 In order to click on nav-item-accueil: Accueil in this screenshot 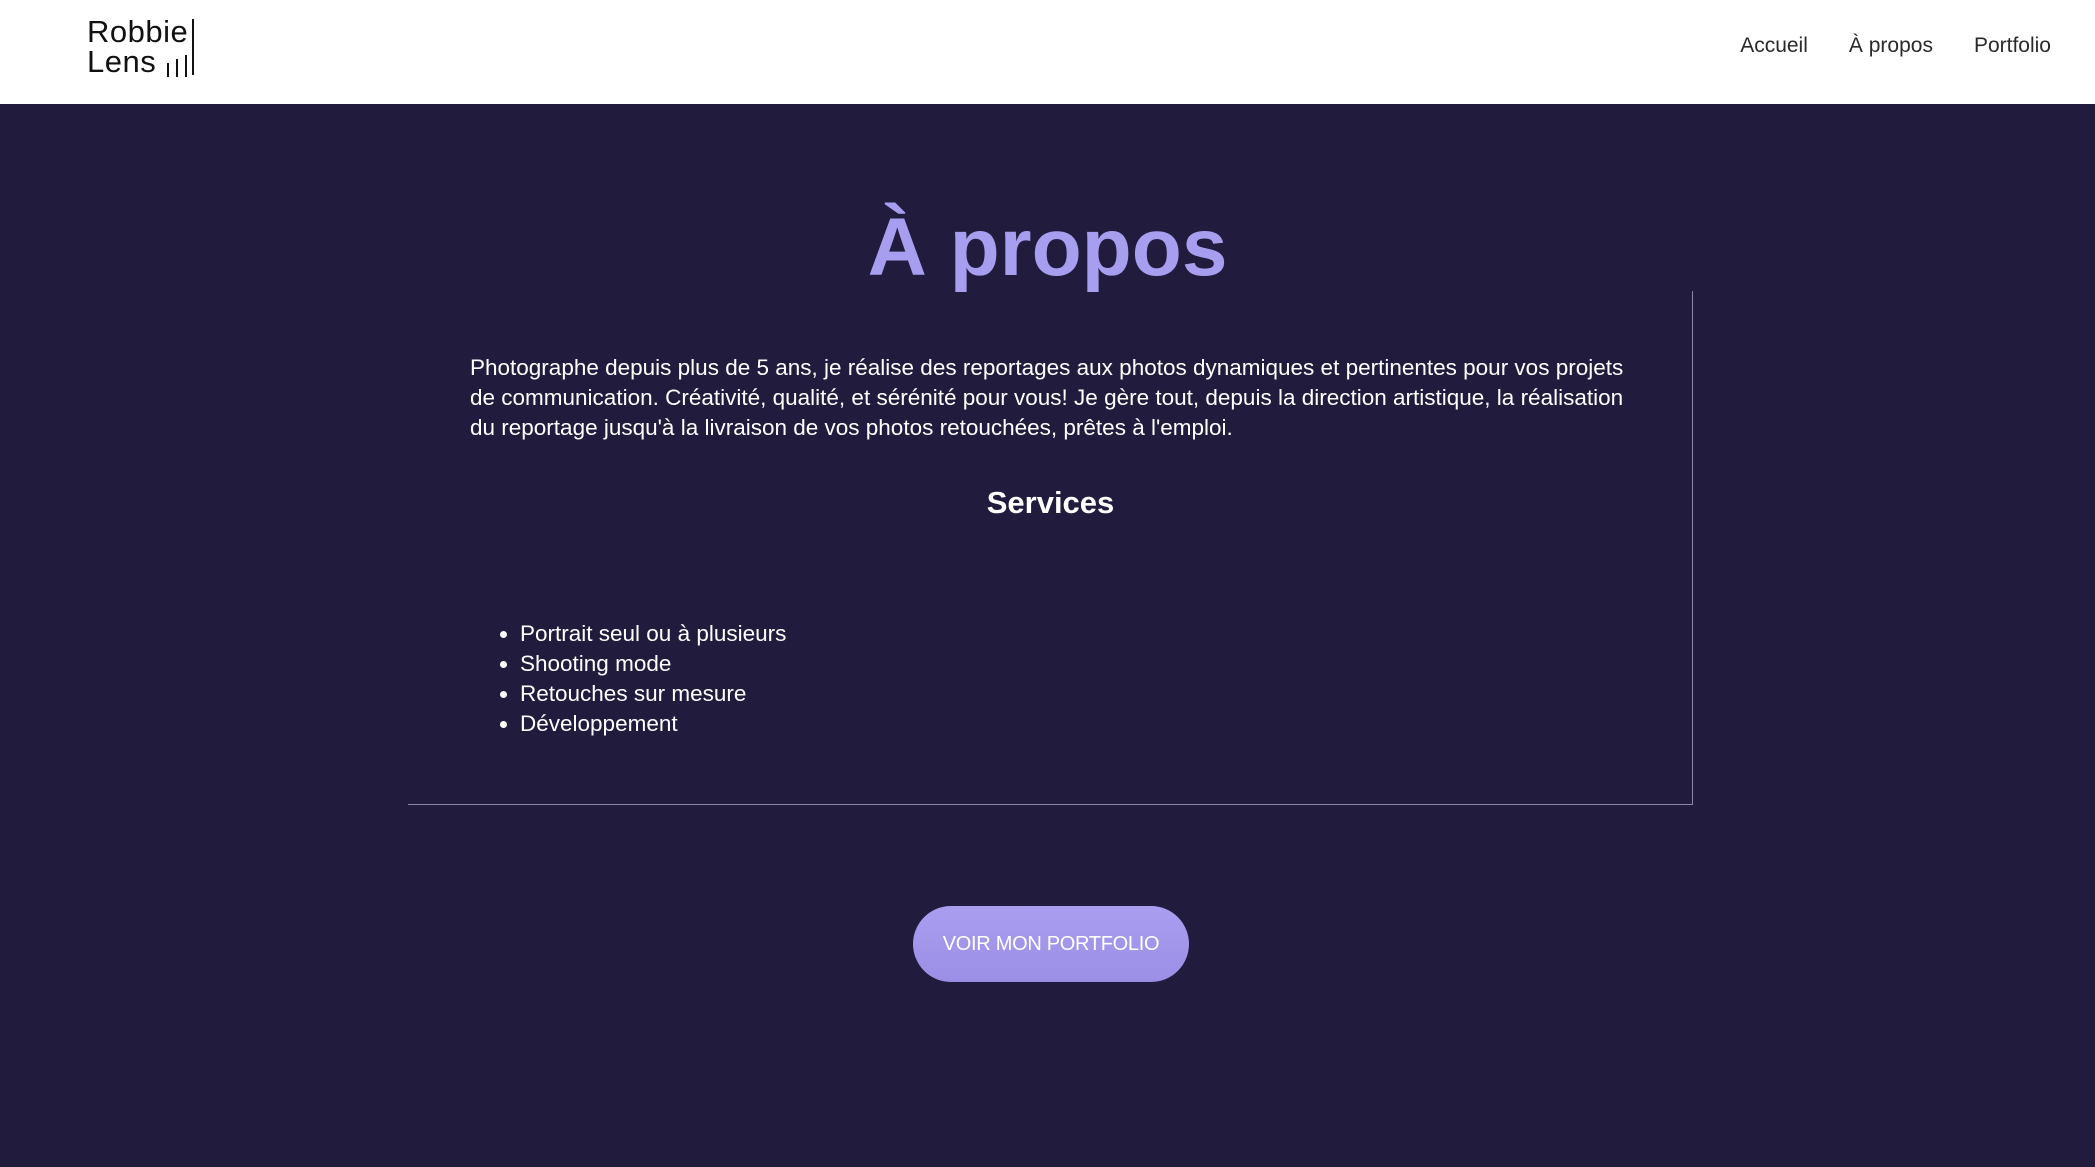, I will do `click(1774, 46)`.